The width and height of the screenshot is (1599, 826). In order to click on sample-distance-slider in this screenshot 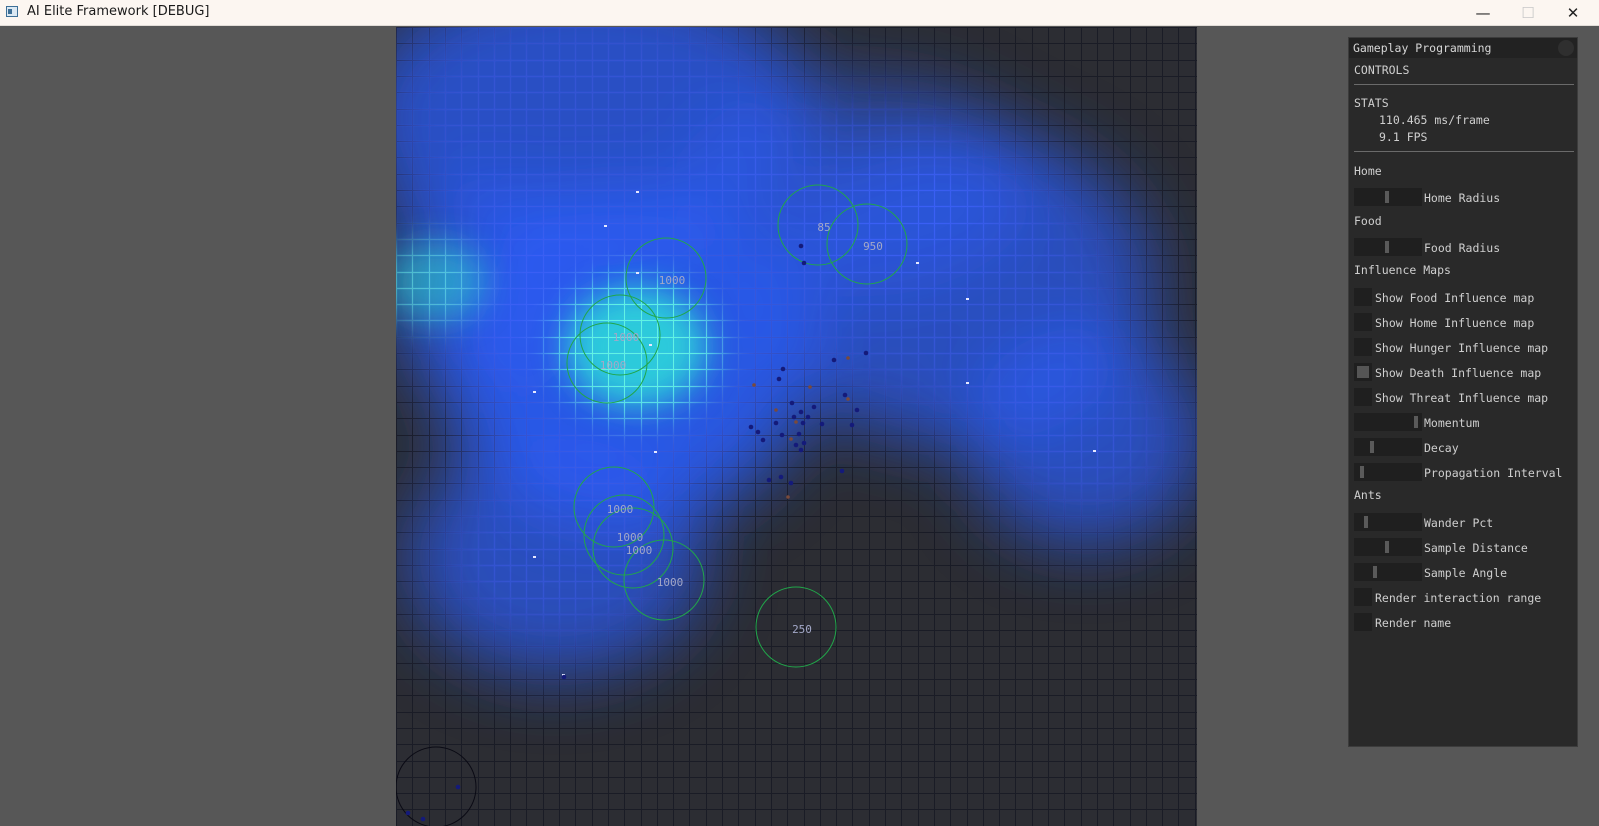, I will do `click(1388, 547)`.